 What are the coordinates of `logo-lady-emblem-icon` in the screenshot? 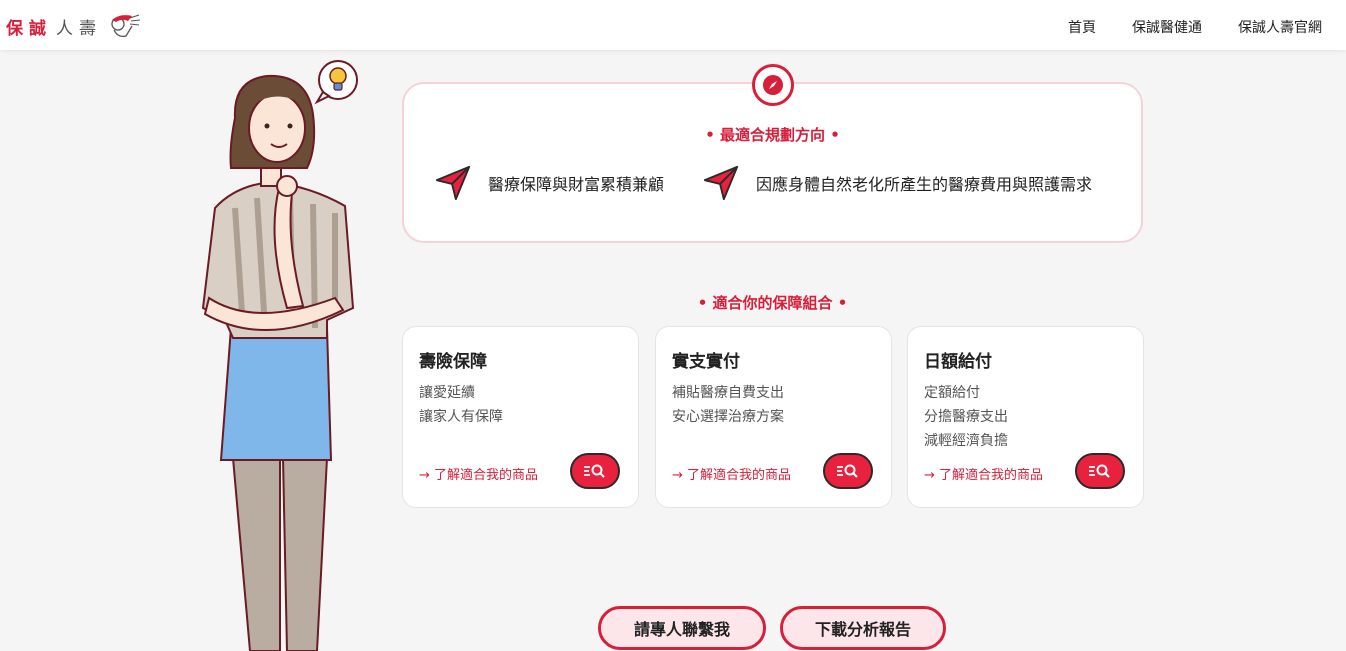 It's located at (126, 26).